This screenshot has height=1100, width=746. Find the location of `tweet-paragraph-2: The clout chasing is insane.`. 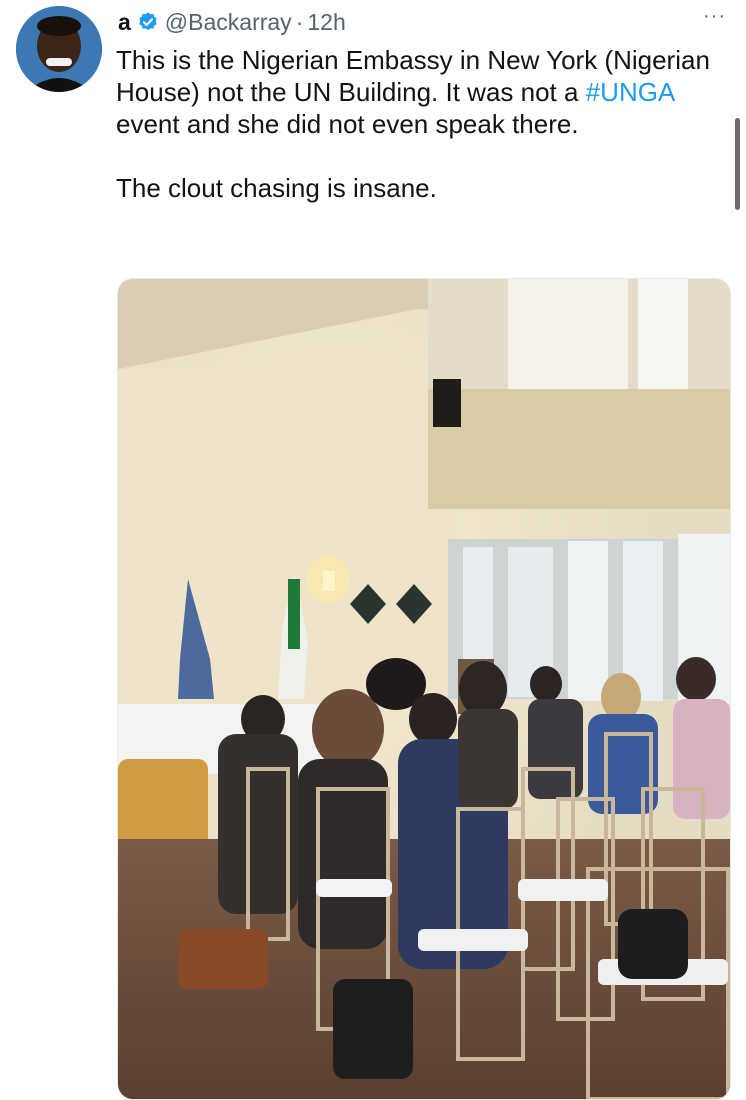

tweet-paragraph-2: The clout chasing is insane. is located at coordinates (276, 188).